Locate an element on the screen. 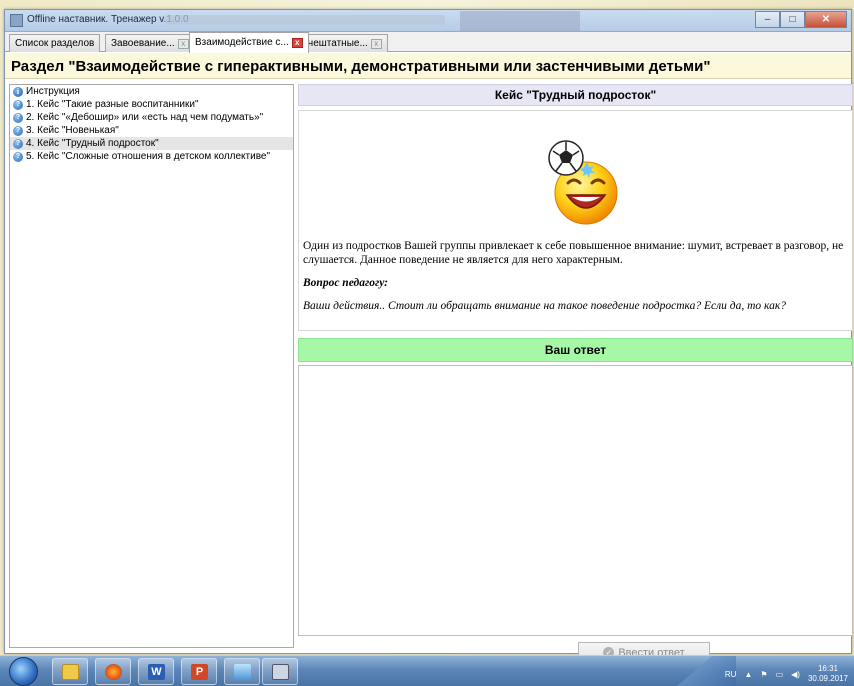 The height and width of the screenshot is (686, 854). app-icon is located at coordinates (16, 20).